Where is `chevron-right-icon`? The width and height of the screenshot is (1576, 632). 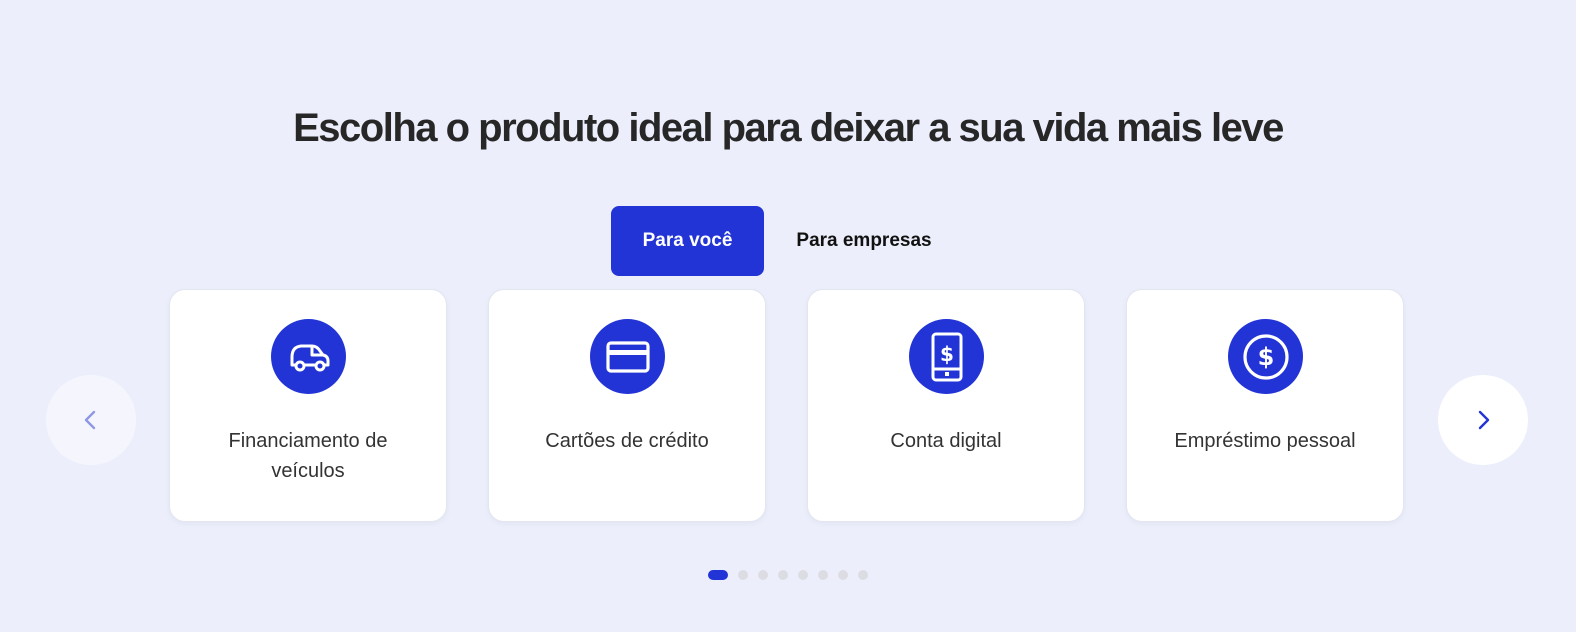 chevron-right-icon is located at coordinates (1484, 420).